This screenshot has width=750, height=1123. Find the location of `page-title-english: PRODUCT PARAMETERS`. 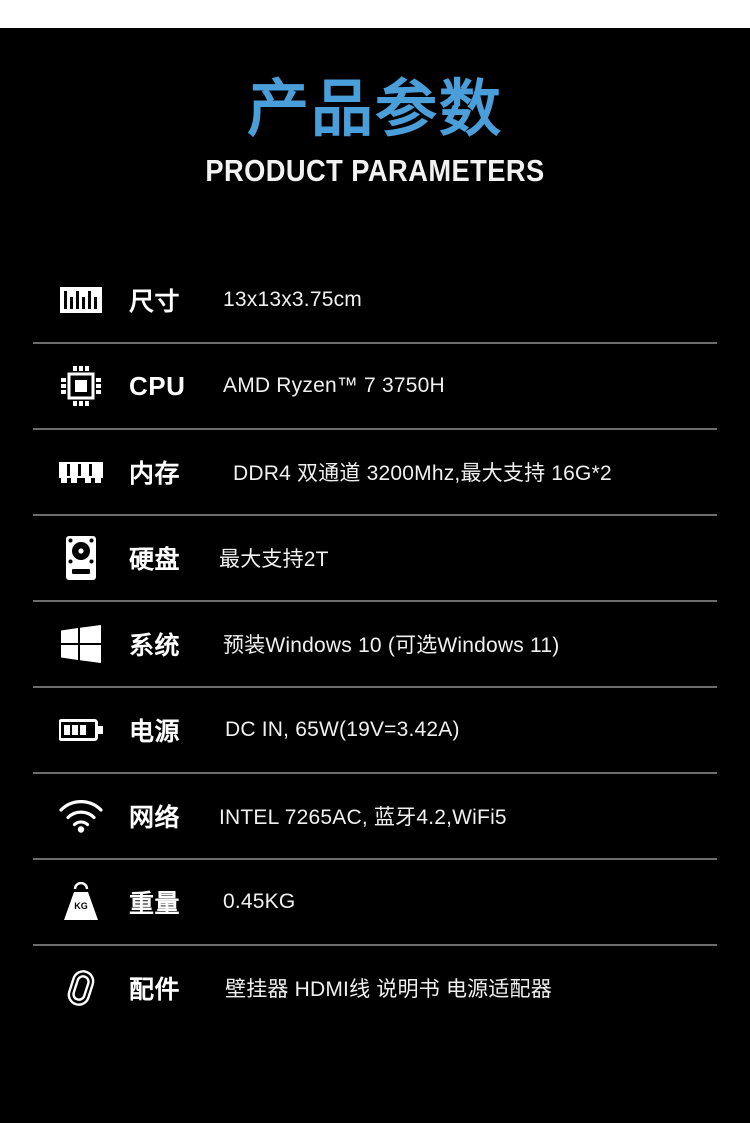

page-title-english: PRODUCT PARAMETERS is located at coordinates (375, 171).